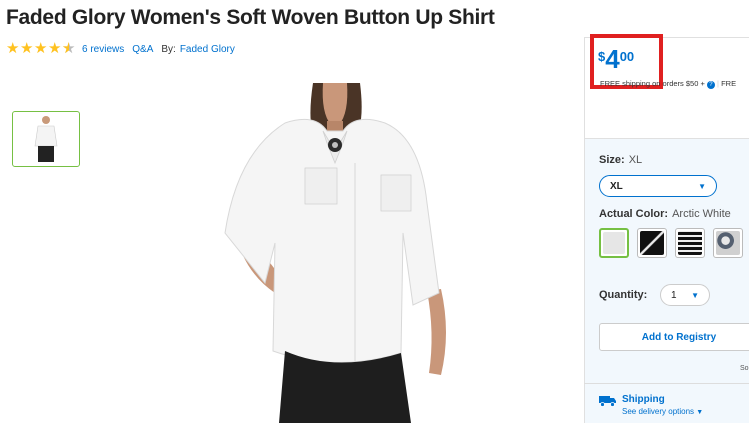 This screenshot has height=423, width=749. I want to click on product-price: $ 4 00, so click(616, 59).